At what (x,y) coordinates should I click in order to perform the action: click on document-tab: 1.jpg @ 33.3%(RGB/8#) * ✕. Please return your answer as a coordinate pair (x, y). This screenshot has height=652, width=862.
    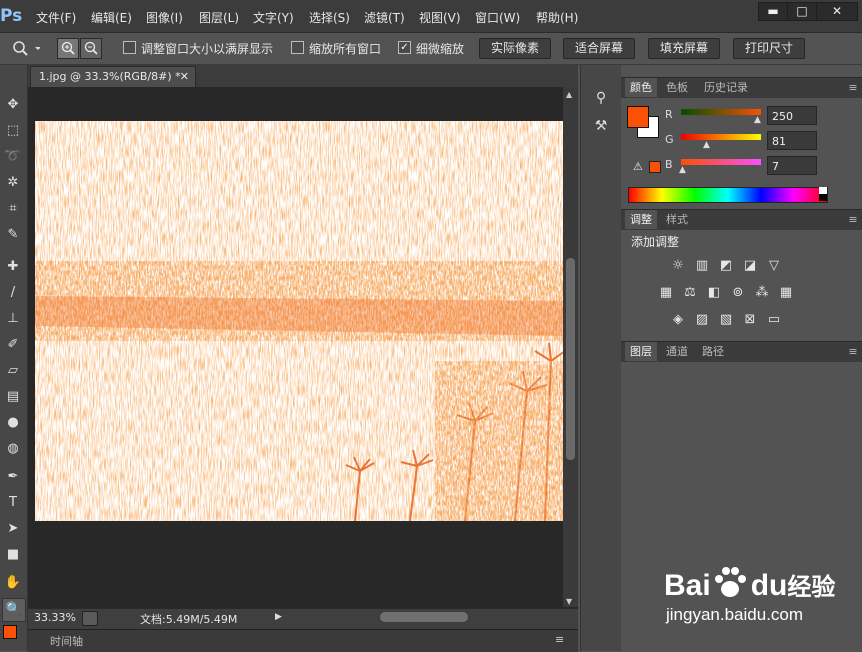
    Looking at the image, I should click on (113, 76).